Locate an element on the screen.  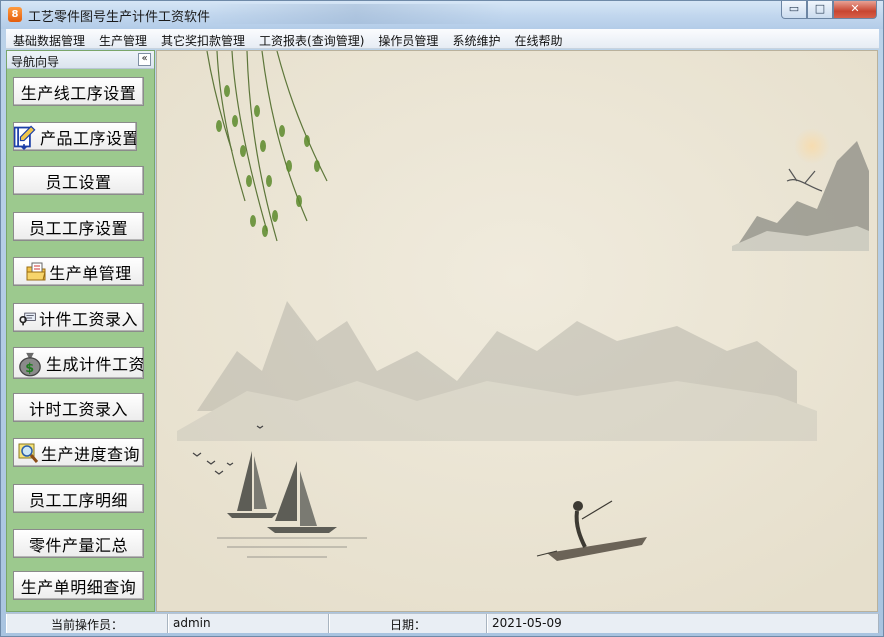
nav-label: 计件工资录入 is located at coordinates (88, 319).